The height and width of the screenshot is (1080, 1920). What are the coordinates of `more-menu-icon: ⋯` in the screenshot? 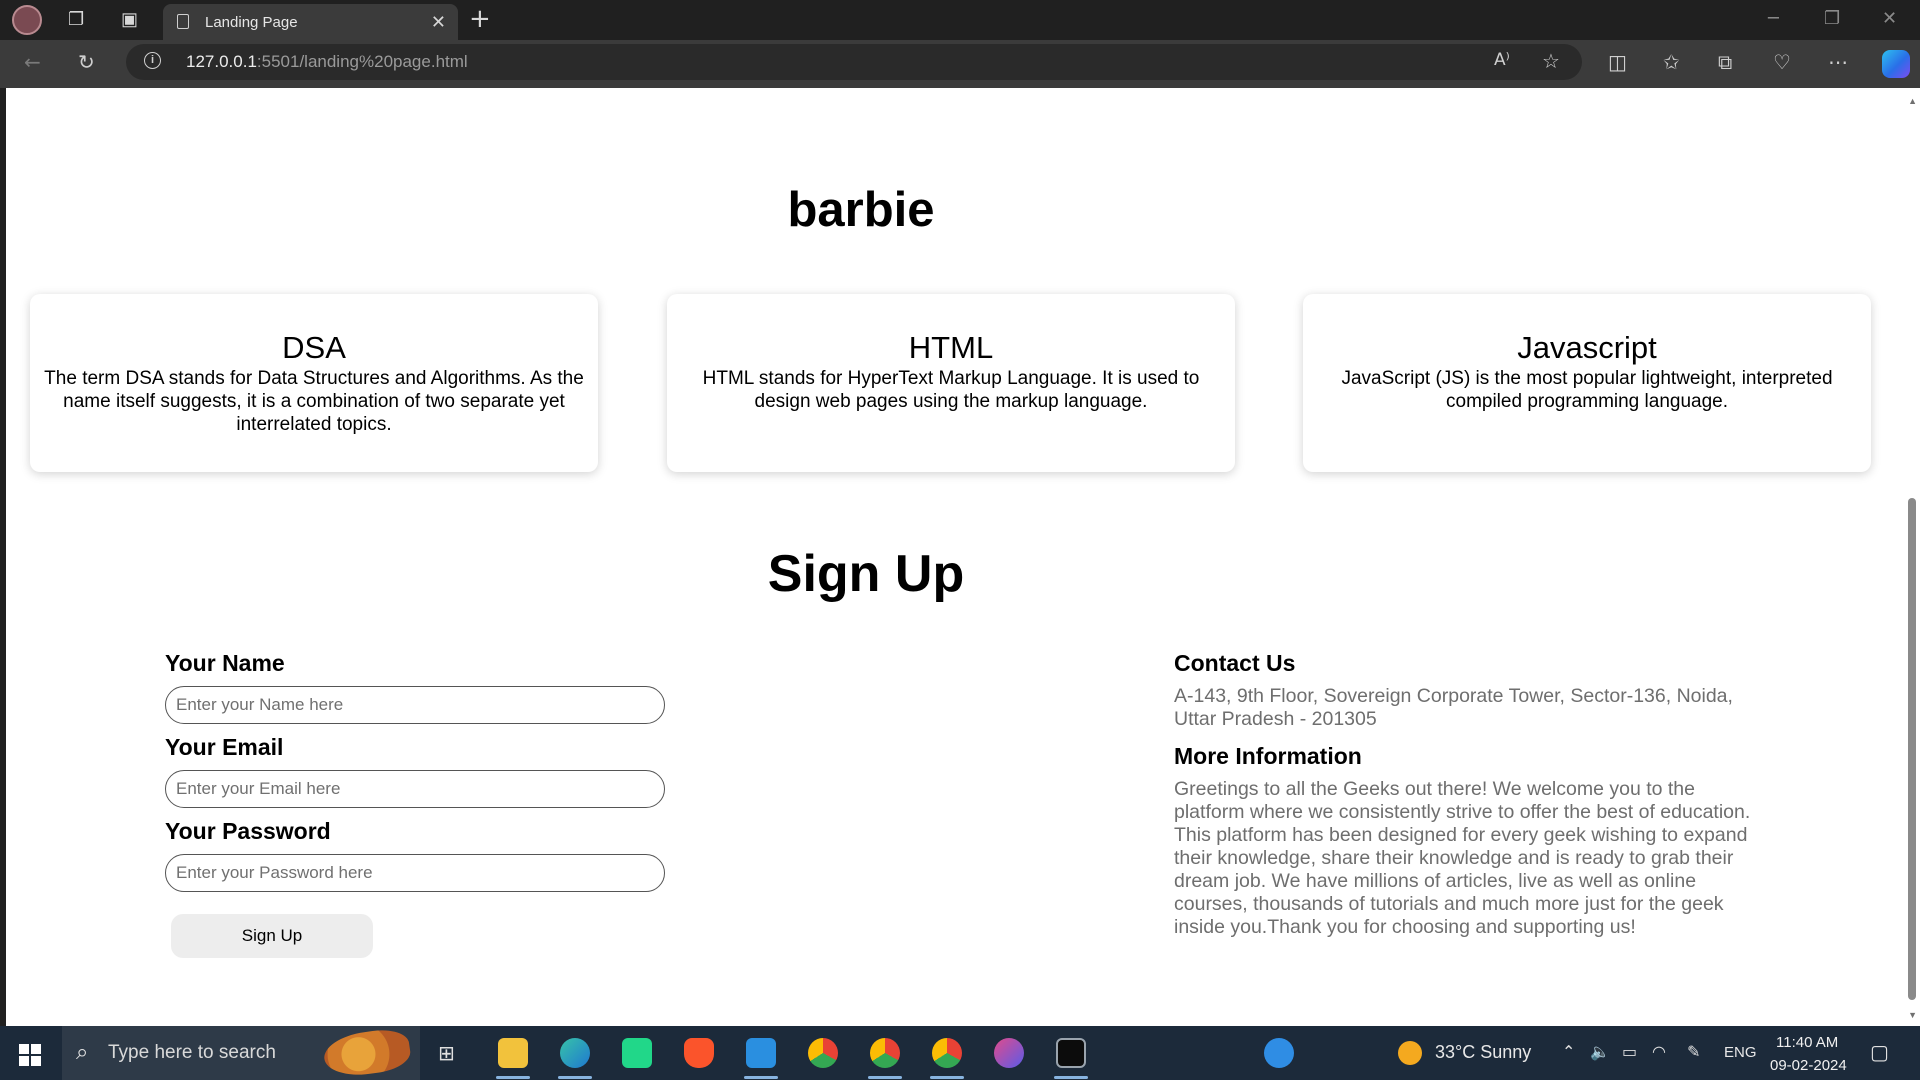 It's located at (1838, 62).